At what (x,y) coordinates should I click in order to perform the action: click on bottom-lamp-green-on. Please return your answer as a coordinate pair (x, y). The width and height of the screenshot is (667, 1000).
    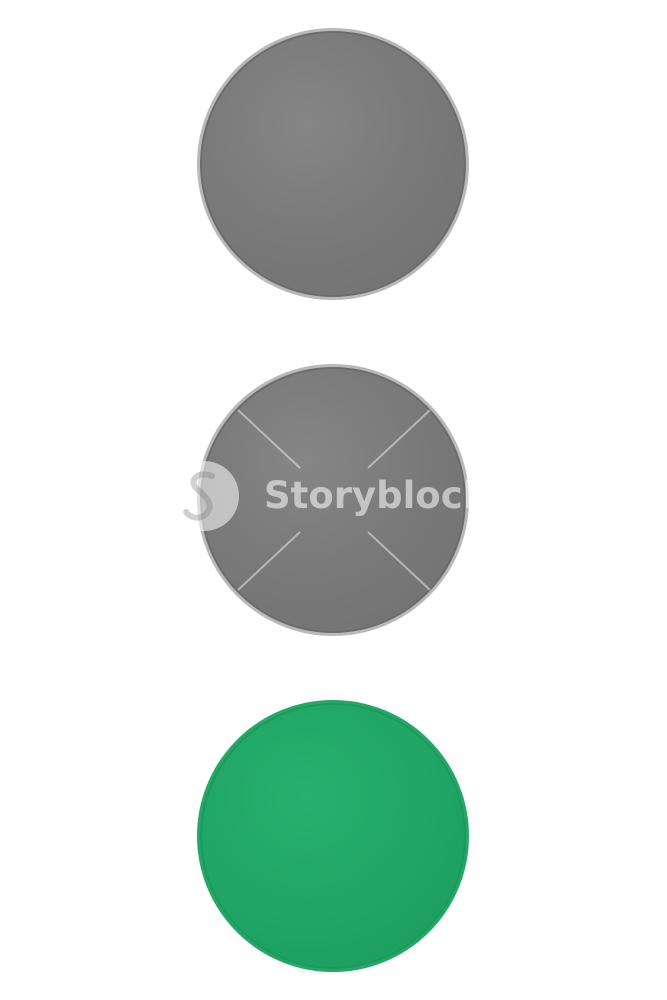
    Looking at the image, I should click on (333, 836).